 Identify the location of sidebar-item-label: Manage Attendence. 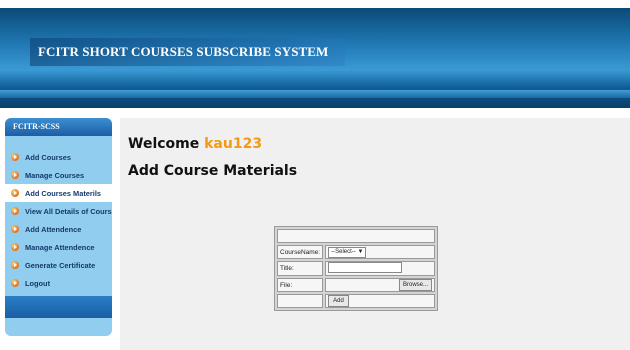
(60, 247).